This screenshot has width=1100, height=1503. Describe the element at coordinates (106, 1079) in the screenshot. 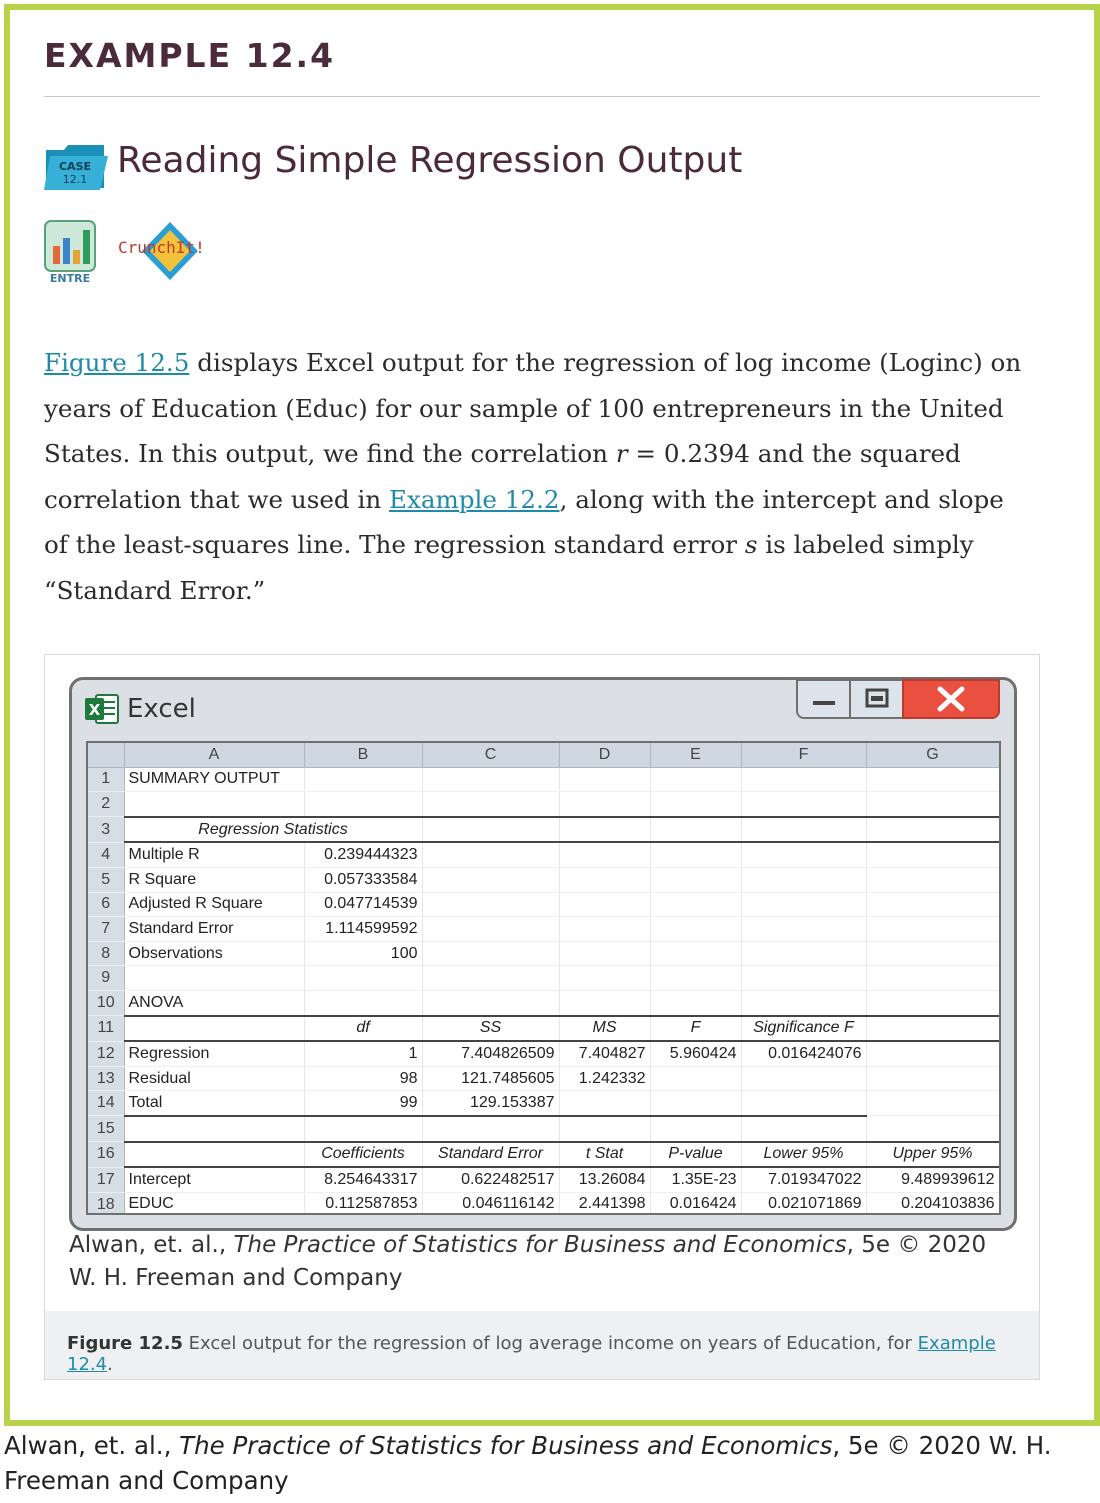

I see `row-number: 13` at that location.